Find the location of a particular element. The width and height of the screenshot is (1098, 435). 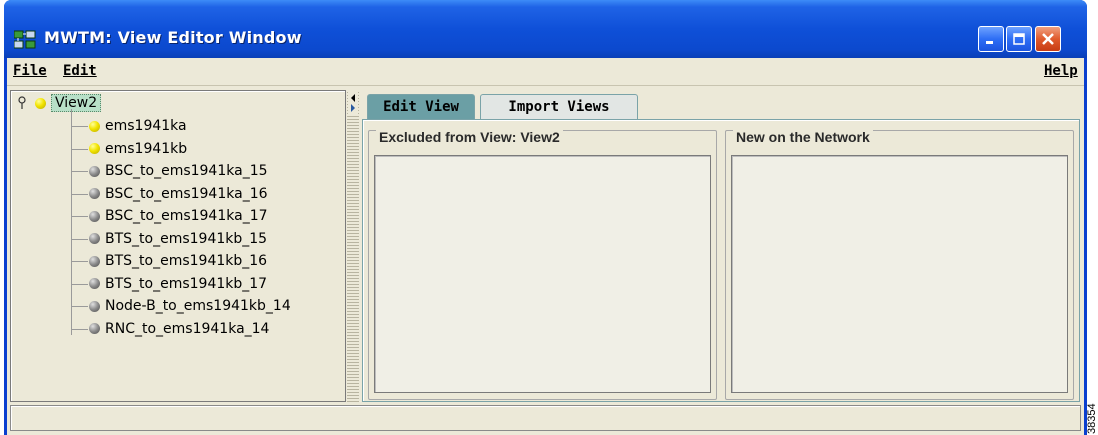

figure-id-label: 38354 is located at coordinates (1092, 418).